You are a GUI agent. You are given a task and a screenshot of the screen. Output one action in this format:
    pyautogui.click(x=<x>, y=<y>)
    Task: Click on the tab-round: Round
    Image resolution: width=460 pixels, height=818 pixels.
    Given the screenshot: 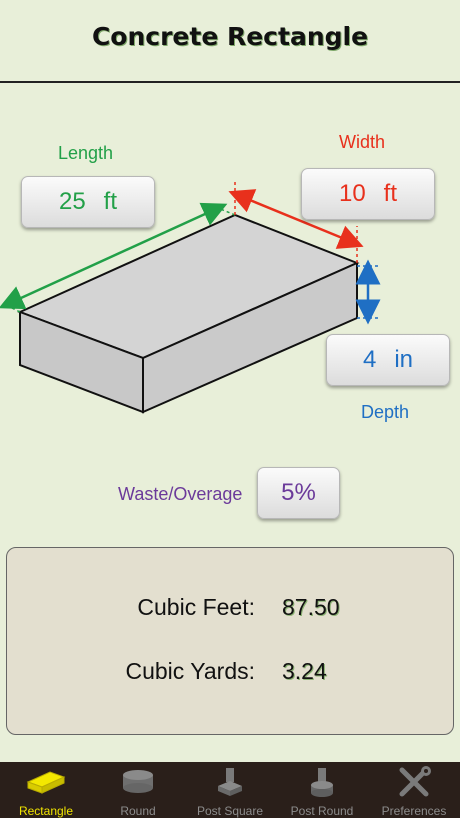 What is the action you would take?
    pyautogui.click(x=138, y=790)
    